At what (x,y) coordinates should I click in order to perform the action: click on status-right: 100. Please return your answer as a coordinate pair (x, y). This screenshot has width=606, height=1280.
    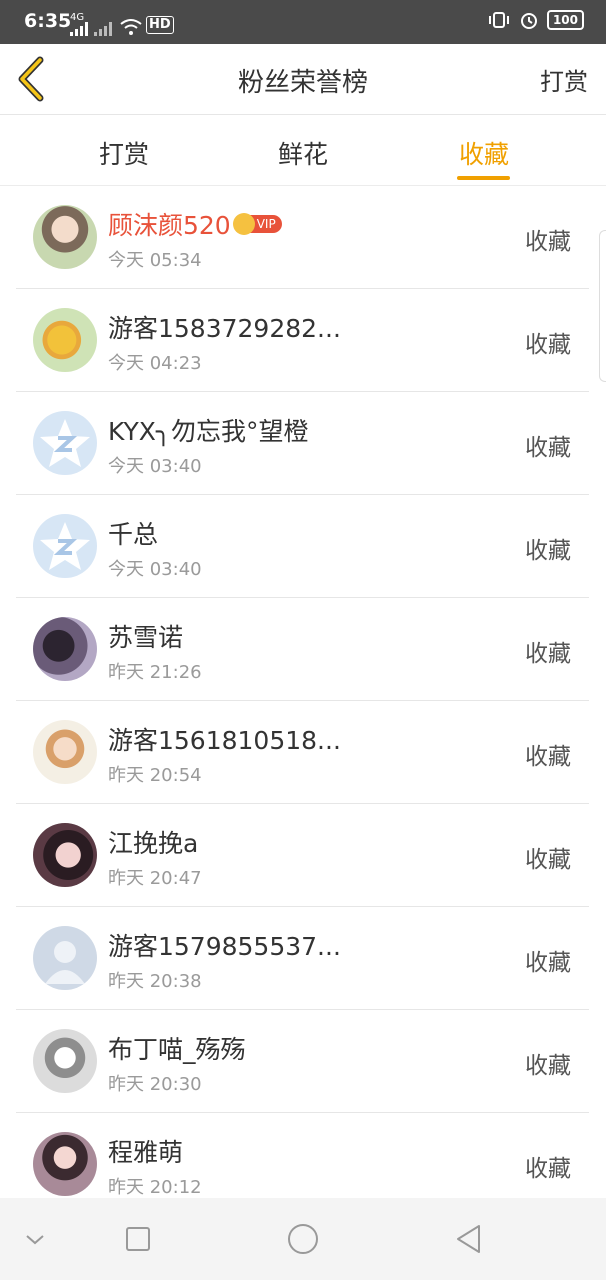
    Looking at the image, I should click on (535, 20).